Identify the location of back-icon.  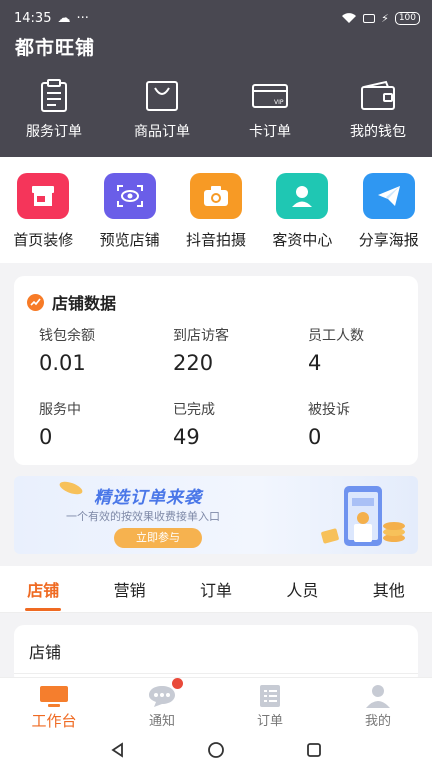
(118, 749).